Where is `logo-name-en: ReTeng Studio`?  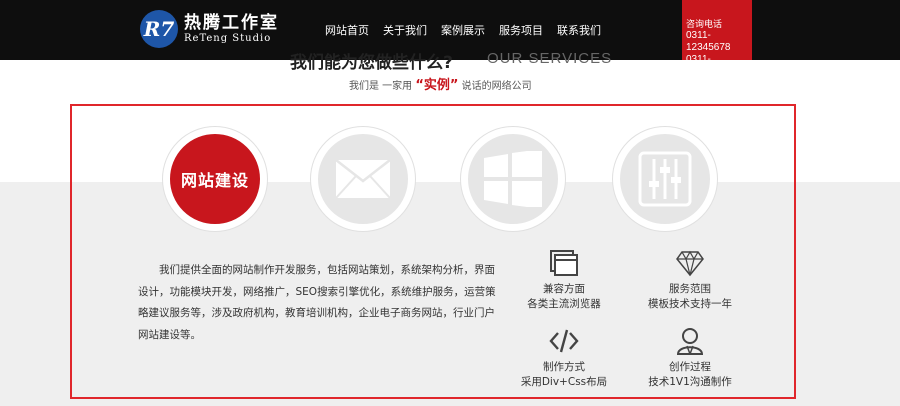
logo-name-en: ReTeng Studio is located at coordinates (228, 38).